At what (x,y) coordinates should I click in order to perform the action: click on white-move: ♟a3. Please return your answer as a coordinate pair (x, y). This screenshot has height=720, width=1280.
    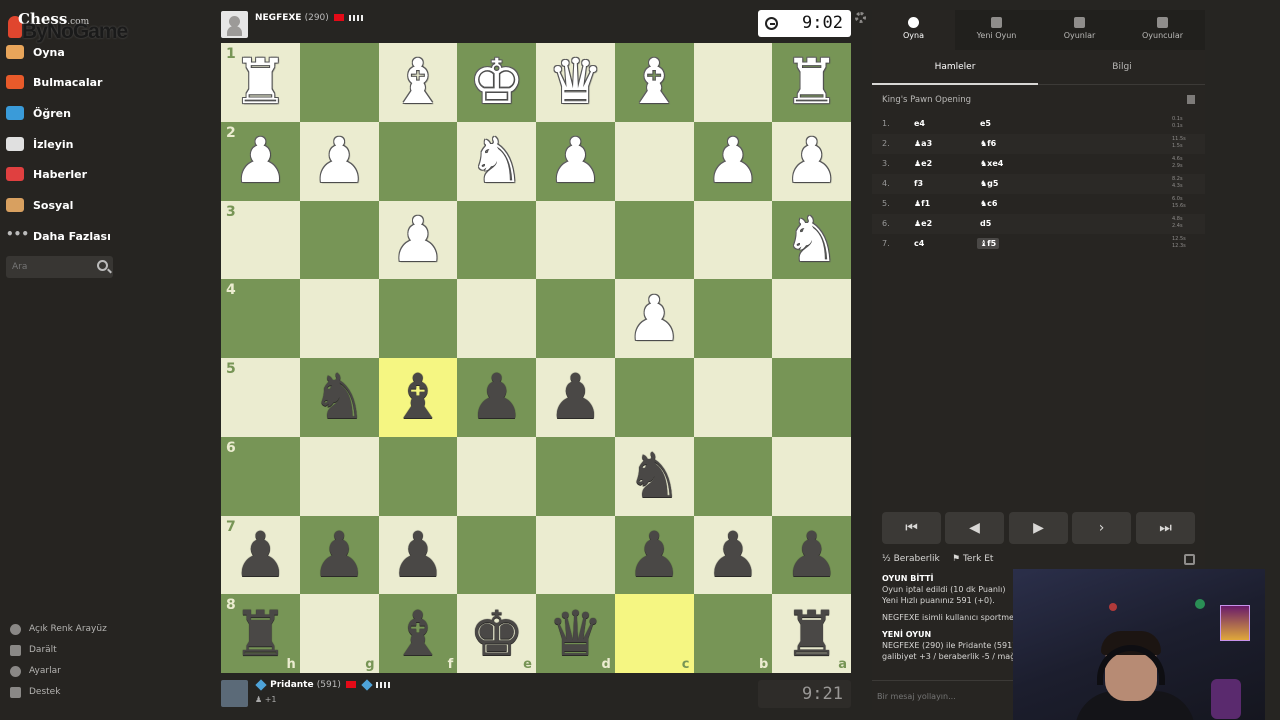
    Looking at the image, I should click on (923, 143).